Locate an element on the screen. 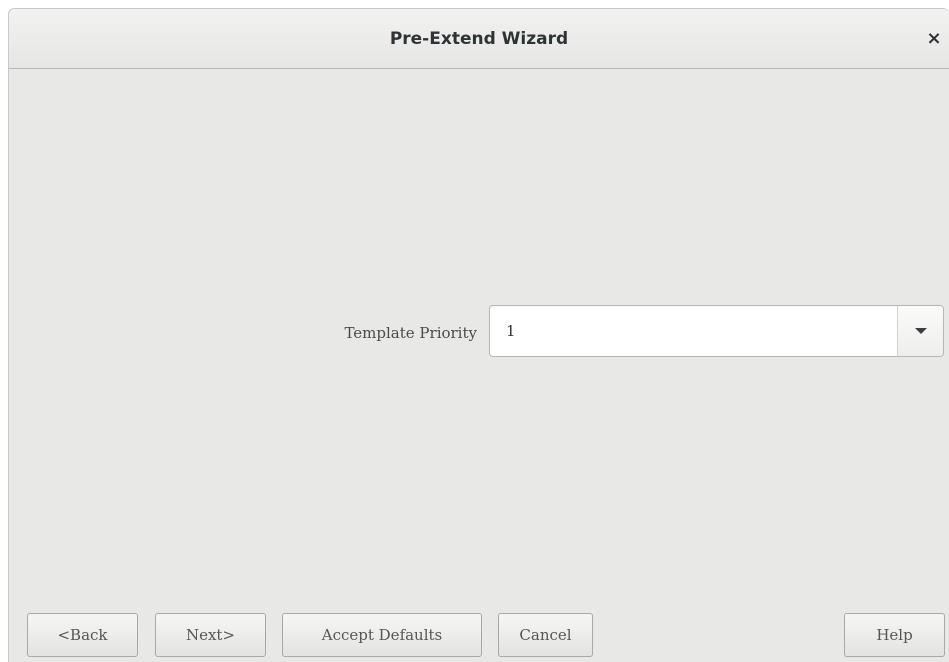 The width and height of the screenshot is (949, 662). window-title: Pre-Extend Wizard is located at coordinates (479, 39).